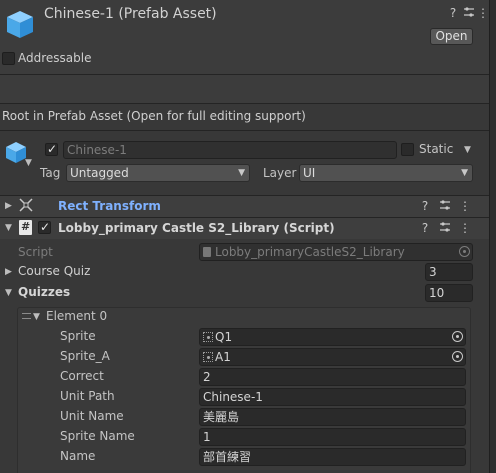 The width and height of the screenshot is (496, 473). What do you see at coordinates (451, 36) in the screenshot?
I see `open-button: Open` at bounding box center [451, 36].